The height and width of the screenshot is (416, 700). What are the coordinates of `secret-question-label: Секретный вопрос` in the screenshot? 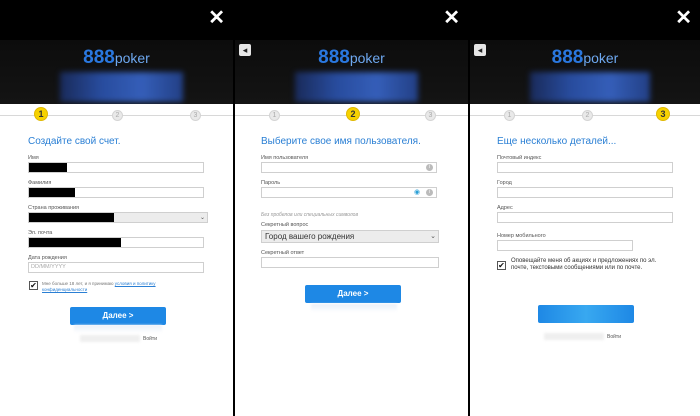 It's located at (285, 225).